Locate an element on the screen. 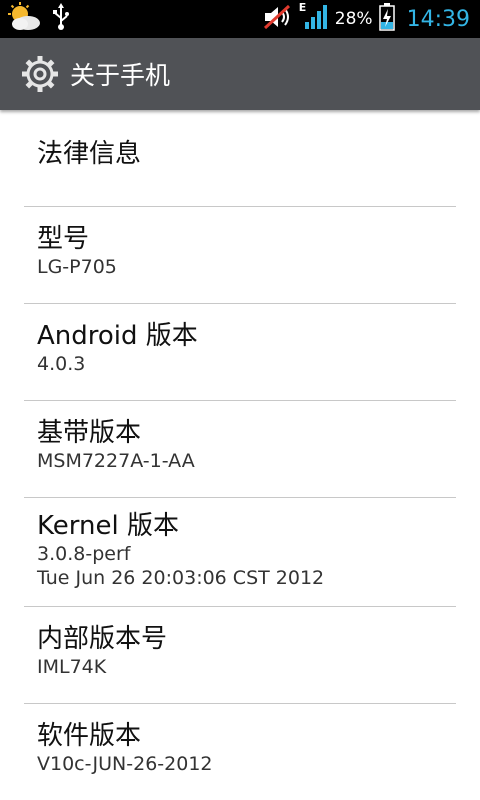 This screenshot has width=480, height=800. item-summary: V10c-JUN-26-2012 is located at coordinates (125, 764).